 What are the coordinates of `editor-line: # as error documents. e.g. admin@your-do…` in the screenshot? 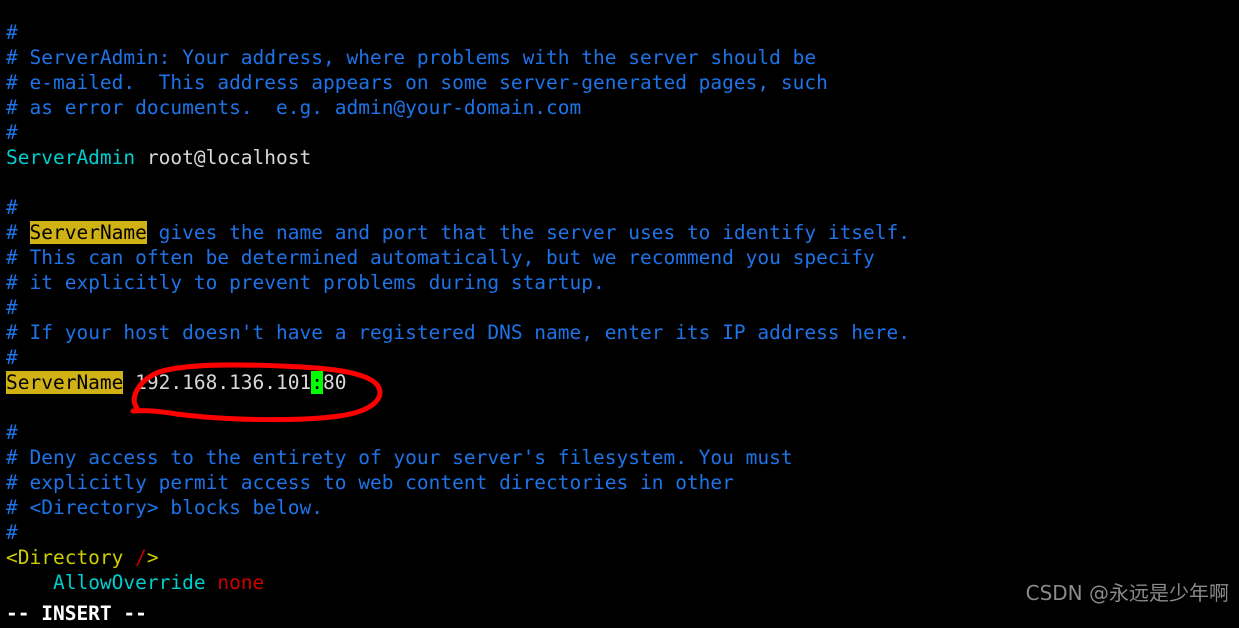 It's located at (622, 107).